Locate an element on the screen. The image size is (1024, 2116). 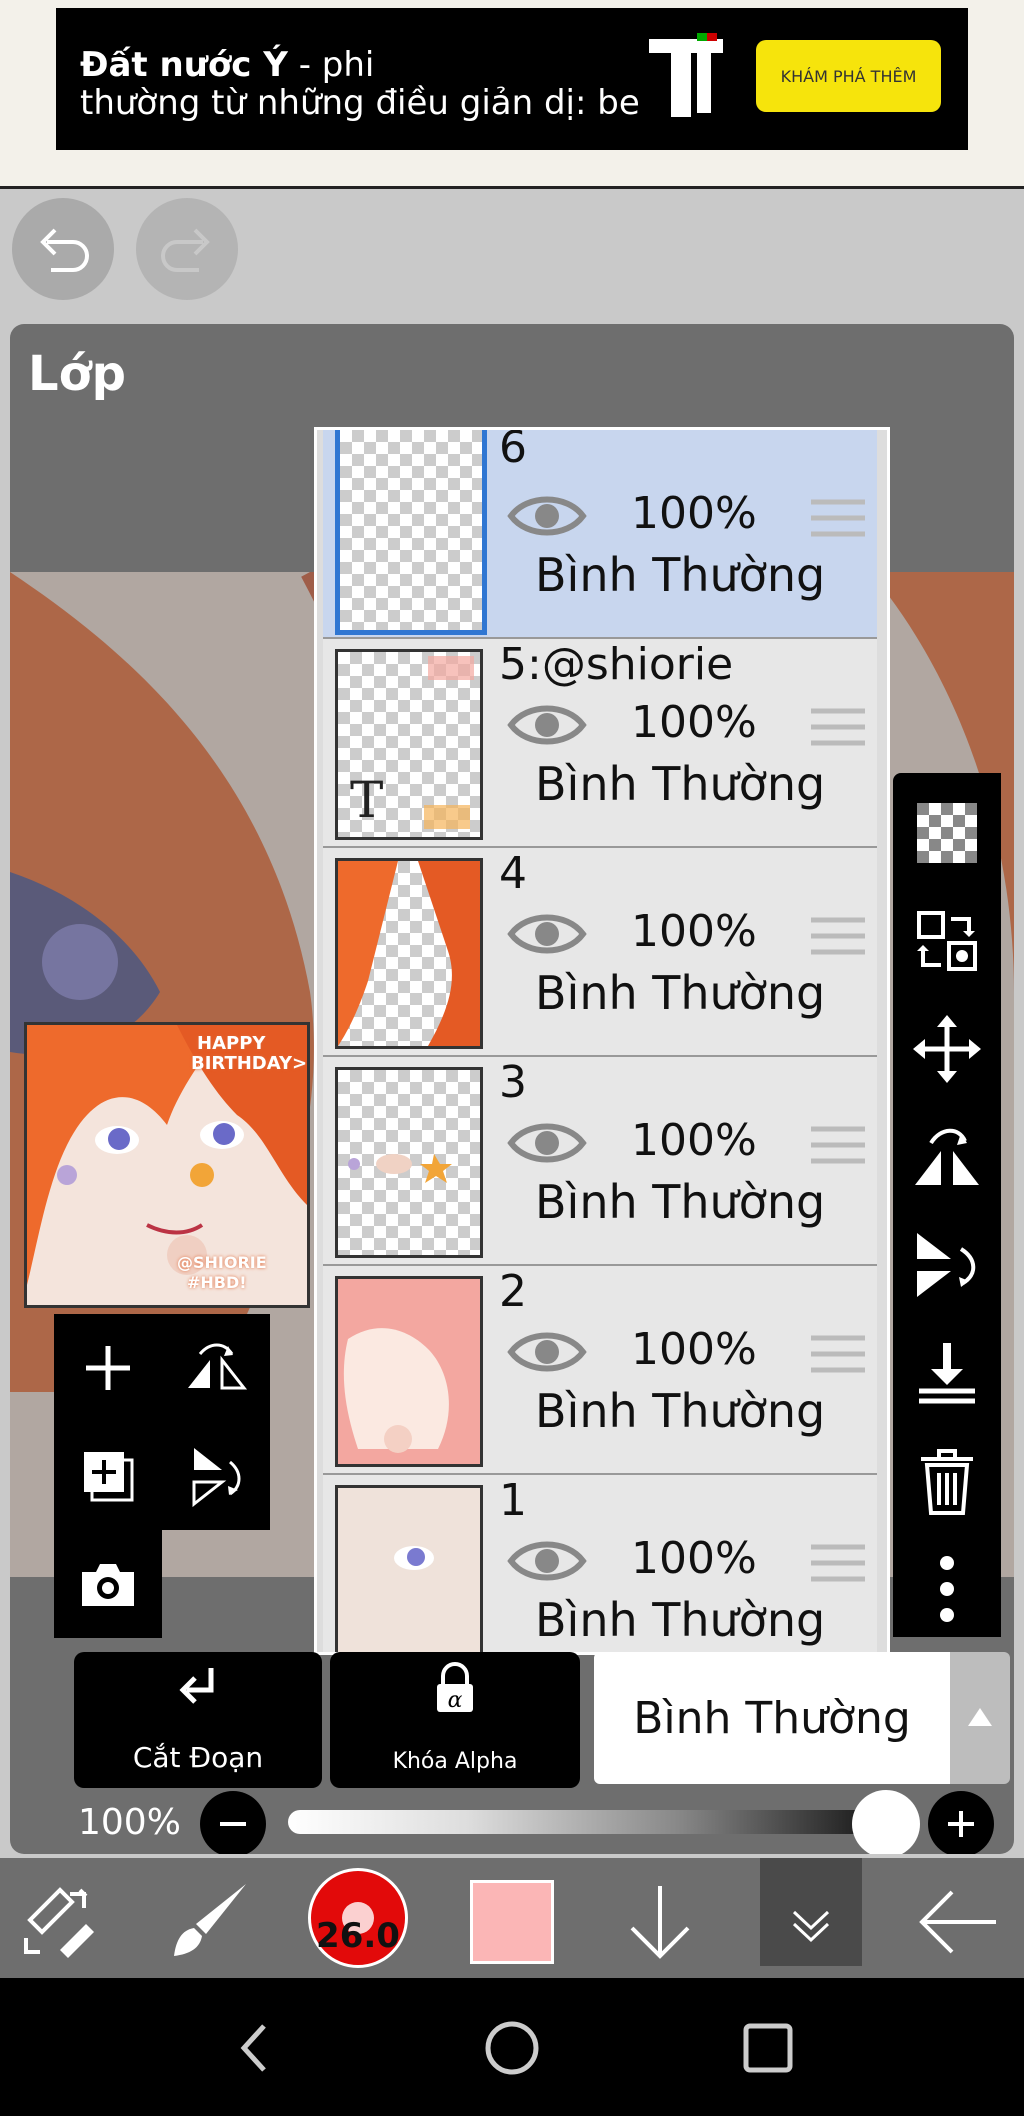
ad-logo-icon is located at coordinates (686, 75).